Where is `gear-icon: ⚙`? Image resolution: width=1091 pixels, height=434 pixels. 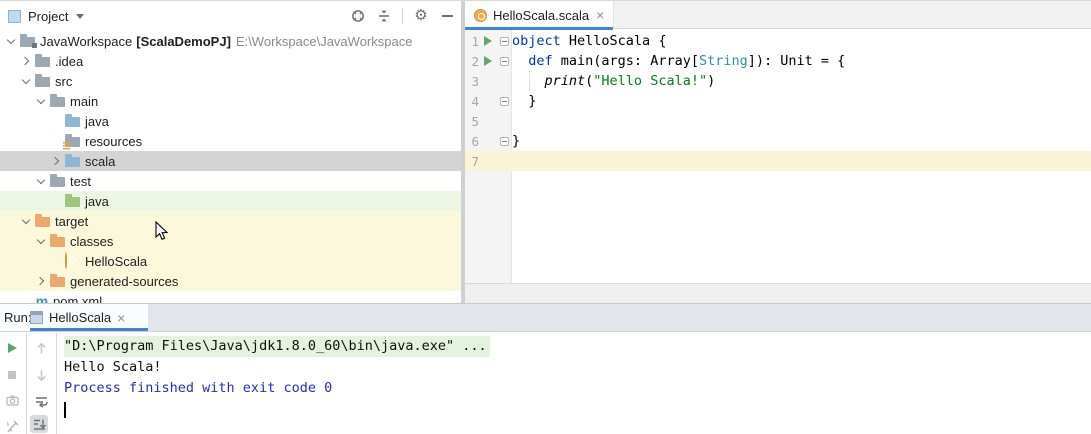
gear-icon: ⚙ is located at coordinates (421, 16).